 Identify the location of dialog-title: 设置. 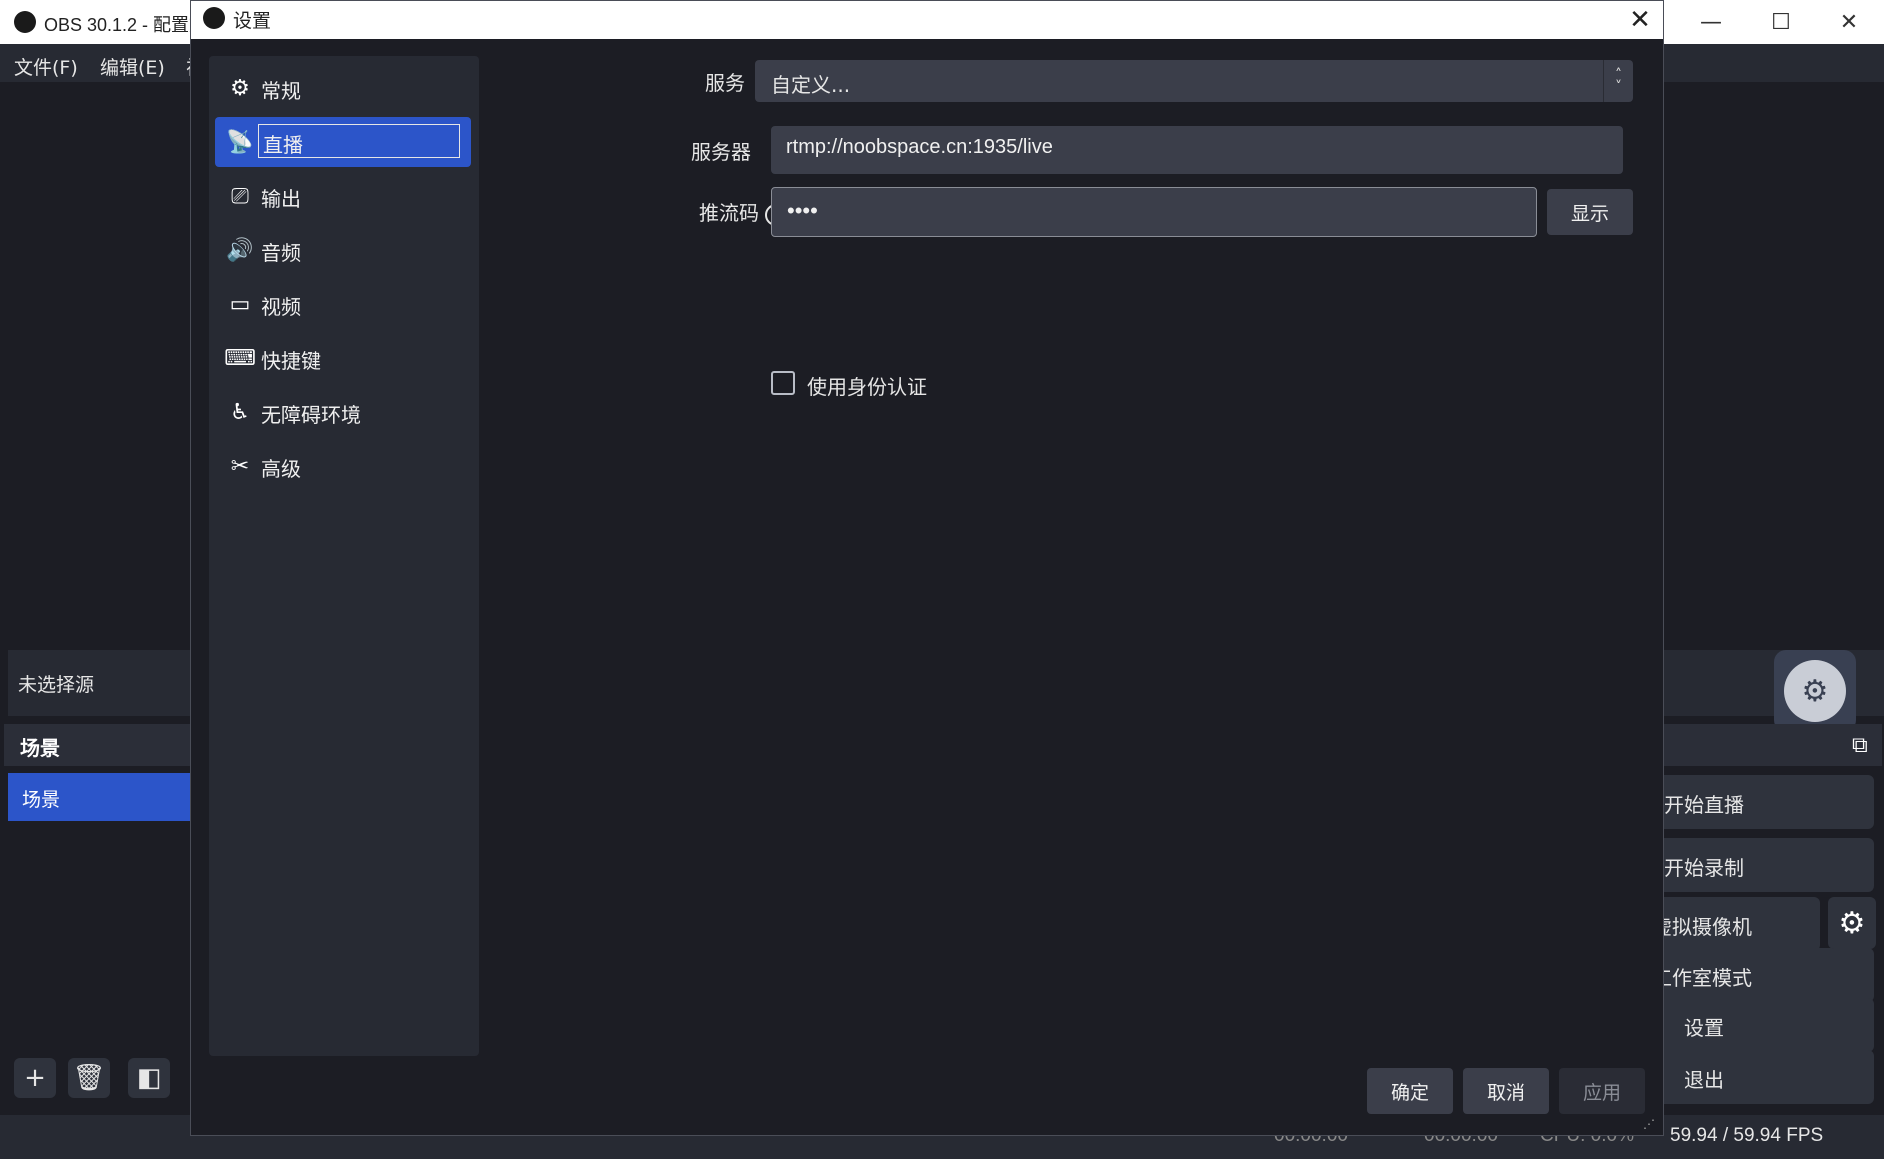
(252, 21).